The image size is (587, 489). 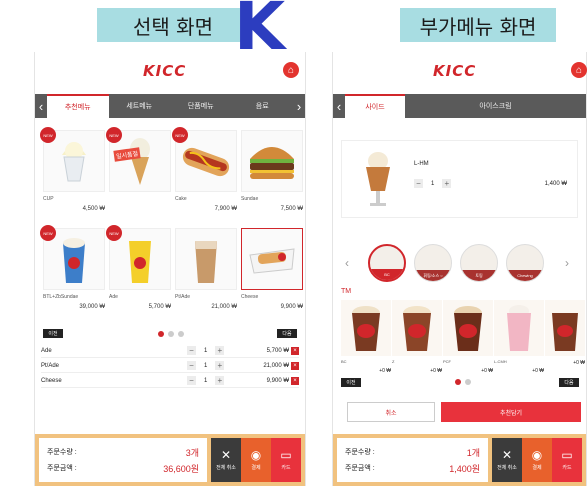 I want to click on selected-item-qty: 1, so click(x=433, y=183).